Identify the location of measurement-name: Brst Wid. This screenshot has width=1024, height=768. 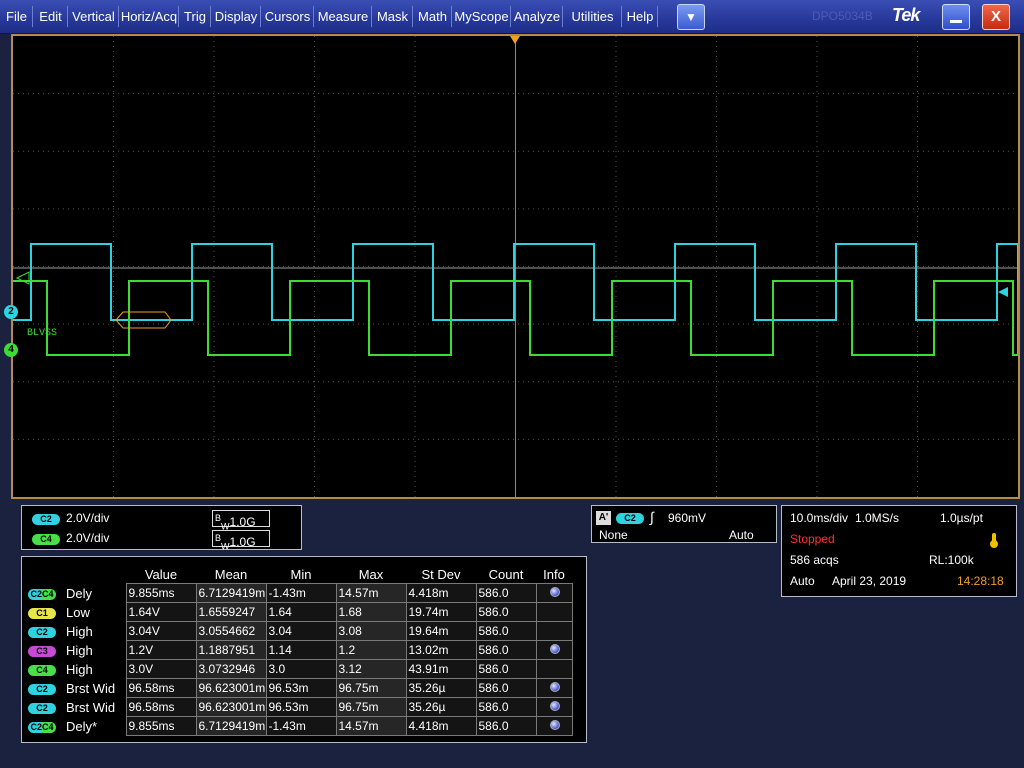
(91, 688).